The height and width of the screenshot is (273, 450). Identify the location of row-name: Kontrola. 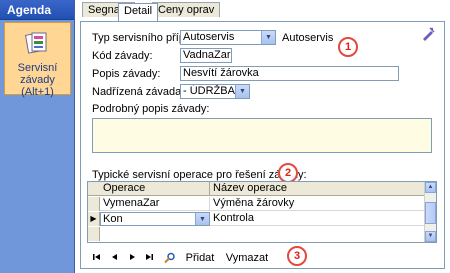
(318, 219).